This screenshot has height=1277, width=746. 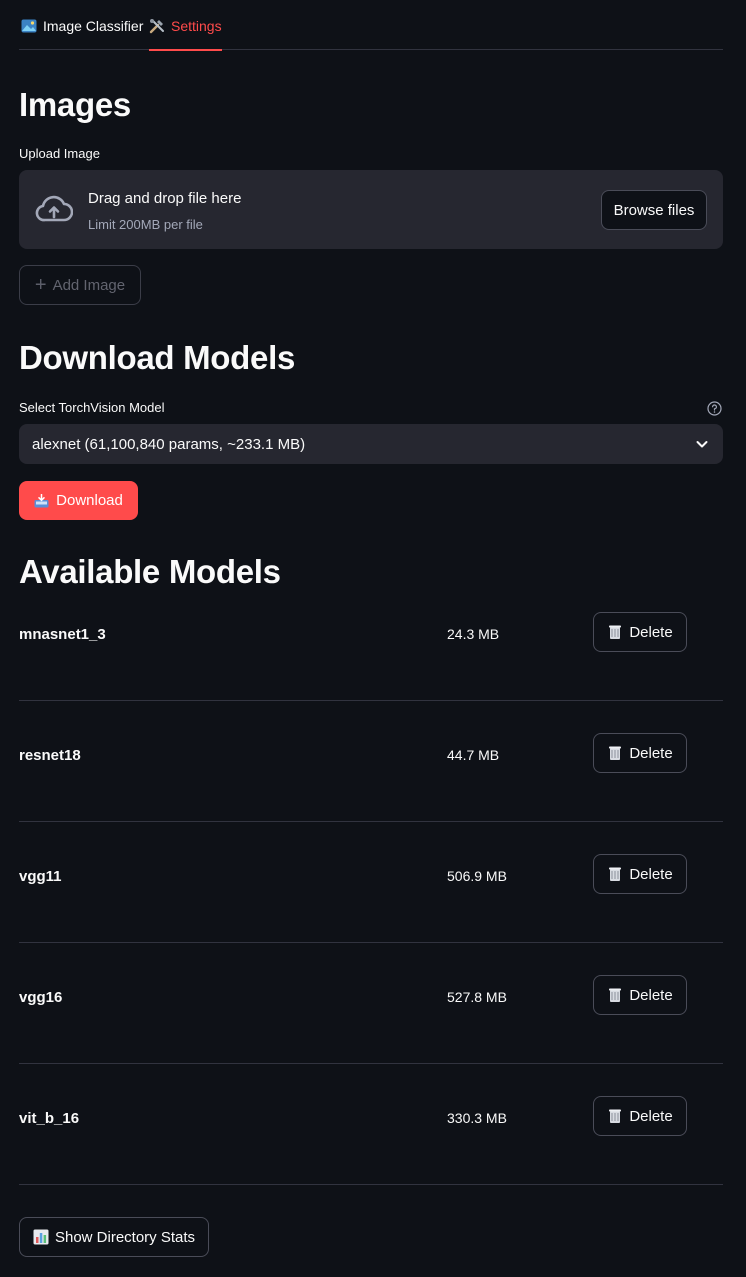 What do you see at coordinates (59, 153) in the screenshot?
I see `upload-label: Upload Image` at bounding box center [59, 153].